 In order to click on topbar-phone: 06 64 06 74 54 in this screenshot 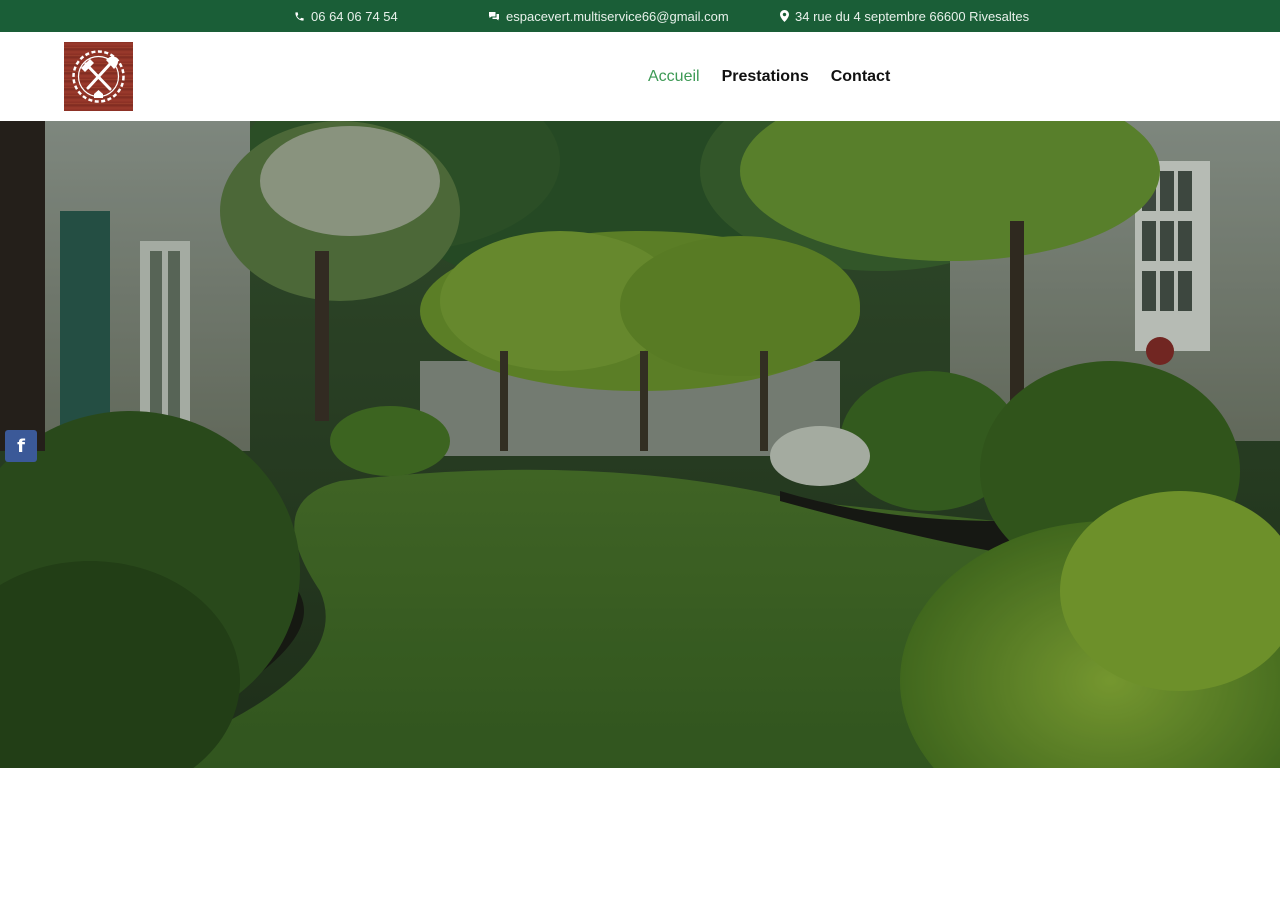, I will do `click(346, 16)`.